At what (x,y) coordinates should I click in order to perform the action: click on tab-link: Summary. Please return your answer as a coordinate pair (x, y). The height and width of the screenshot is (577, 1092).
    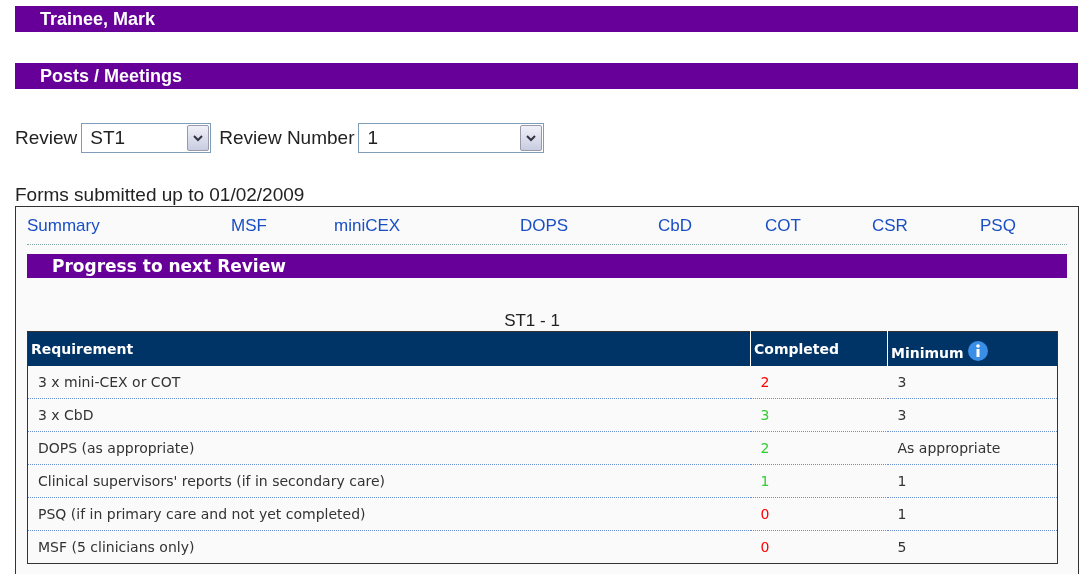
    Looking at the image, I should click on (63, 225).